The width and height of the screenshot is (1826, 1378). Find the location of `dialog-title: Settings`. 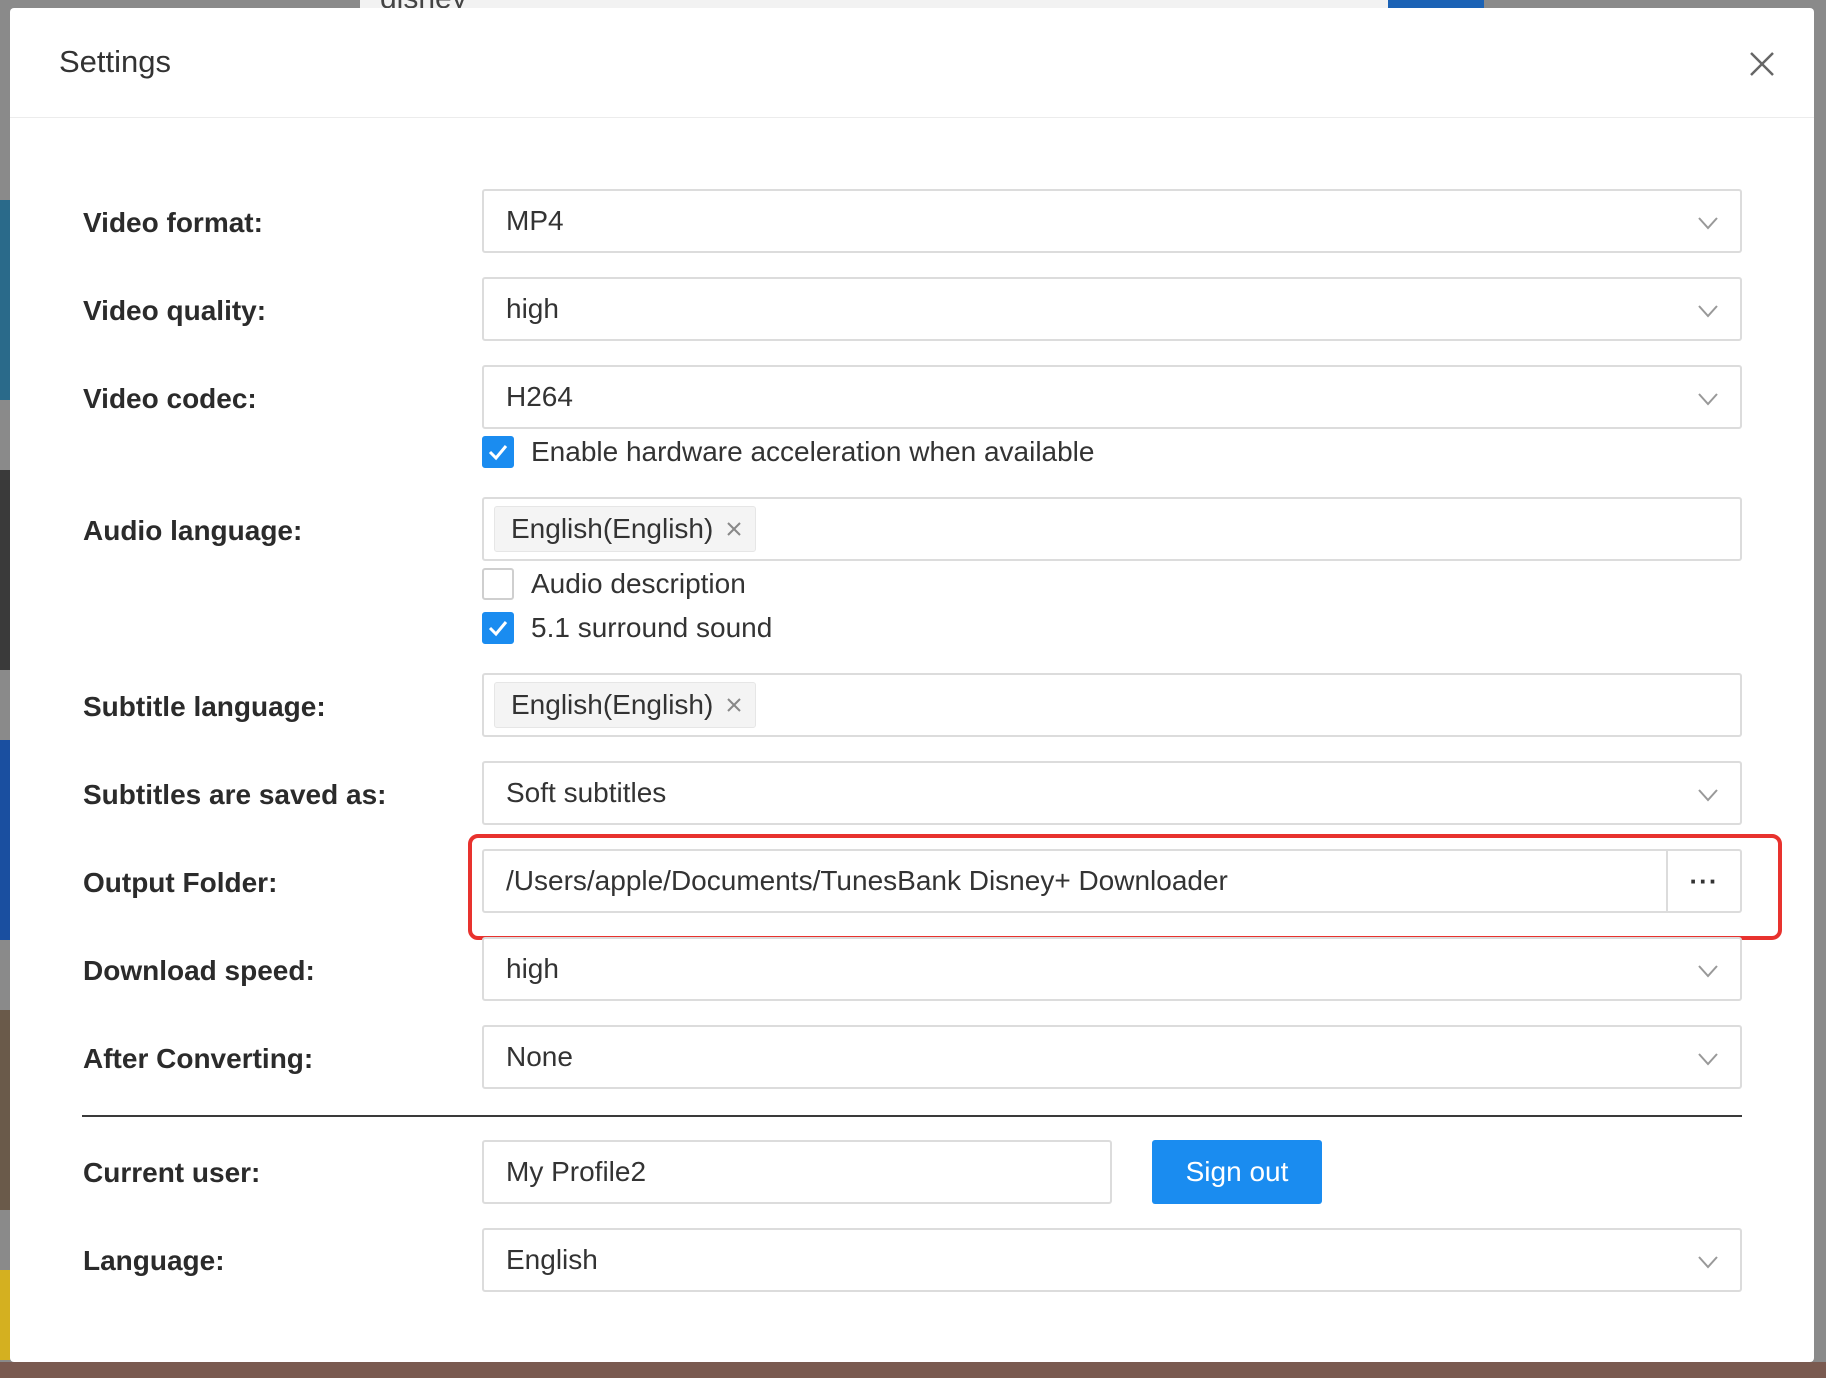

dialog-title: Settings is located at coordinates (115, 61).